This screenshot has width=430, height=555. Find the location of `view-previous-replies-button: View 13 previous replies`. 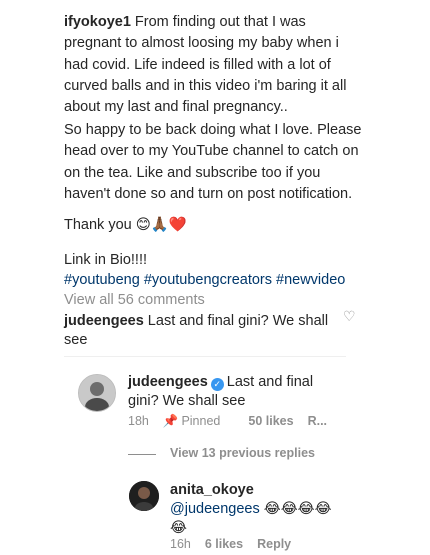

view-previous-replies-button: View 13 previous replies is located at coordinates (242, 453).